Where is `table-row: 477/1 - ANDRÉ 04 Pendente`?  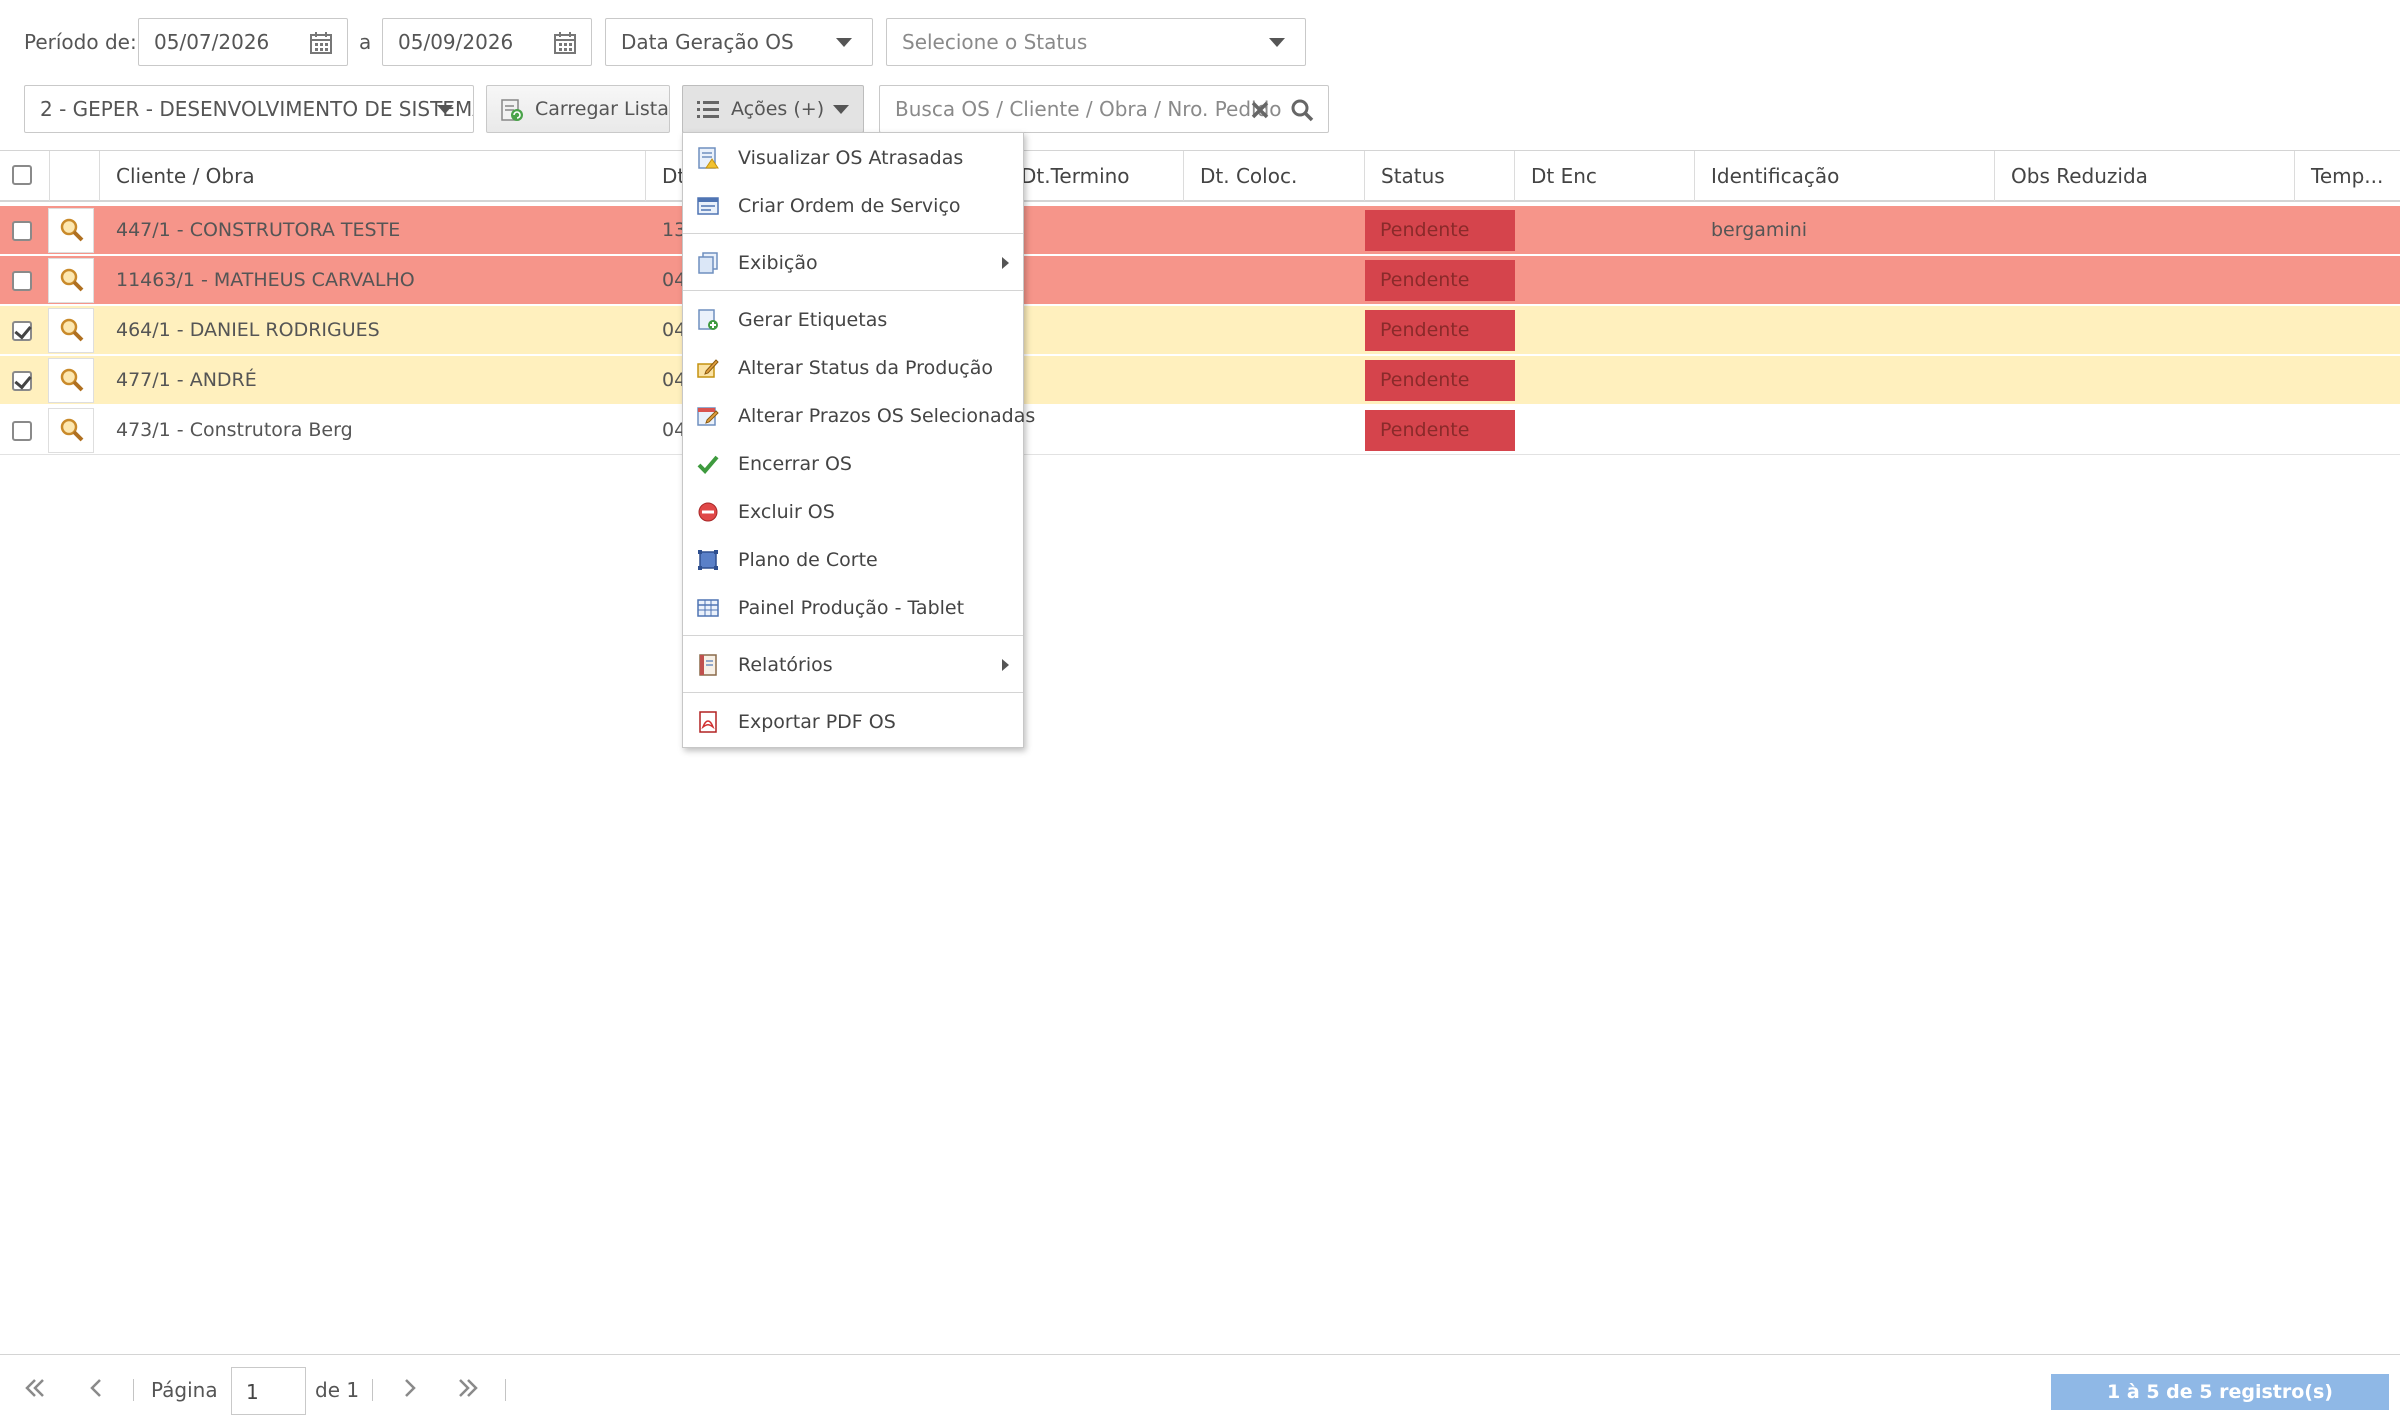 table-row: 477/1 - ANDRÉ 04 Pendente is located at coordinates (1200, 380).